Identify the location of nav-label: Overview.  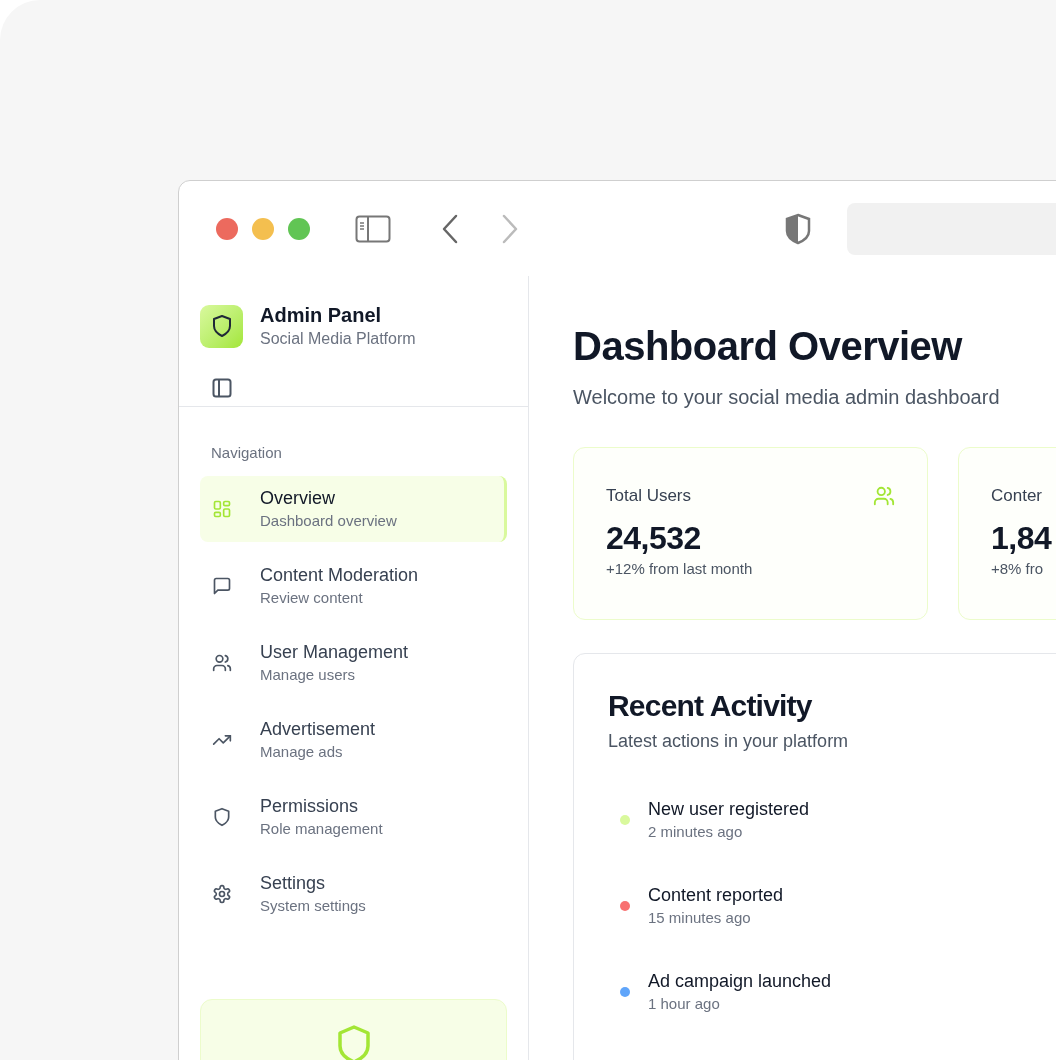
(298, 498).